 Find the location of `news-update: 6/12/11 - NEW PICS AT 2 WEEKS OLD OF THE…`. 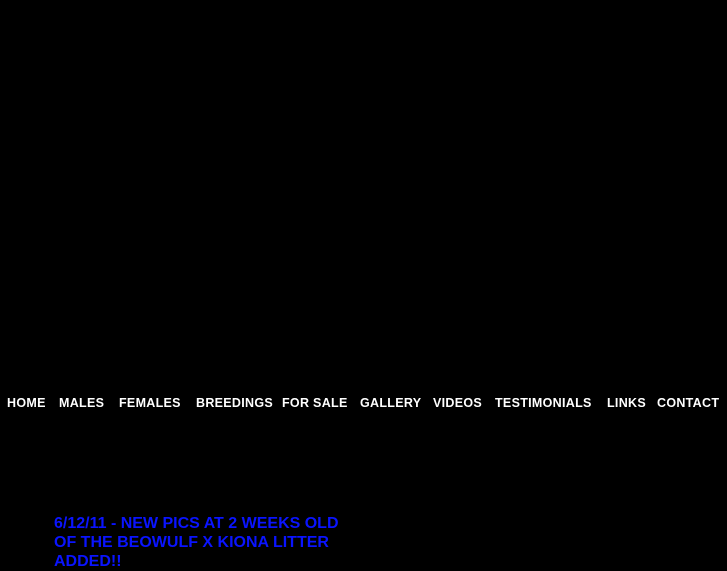

news-update: 6/12/11 - NEW PICS AT 2 WEEKS OLD OF THE… is located at coordinates (196, 542).